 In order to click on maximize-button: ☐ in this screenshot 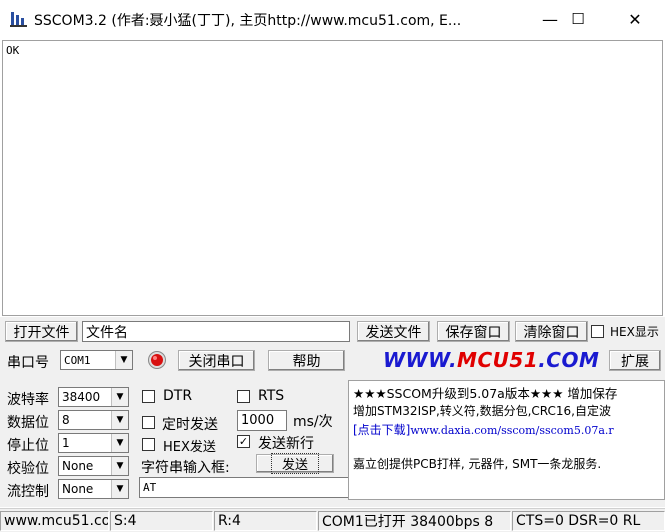, I will do `click(578, 19)`.